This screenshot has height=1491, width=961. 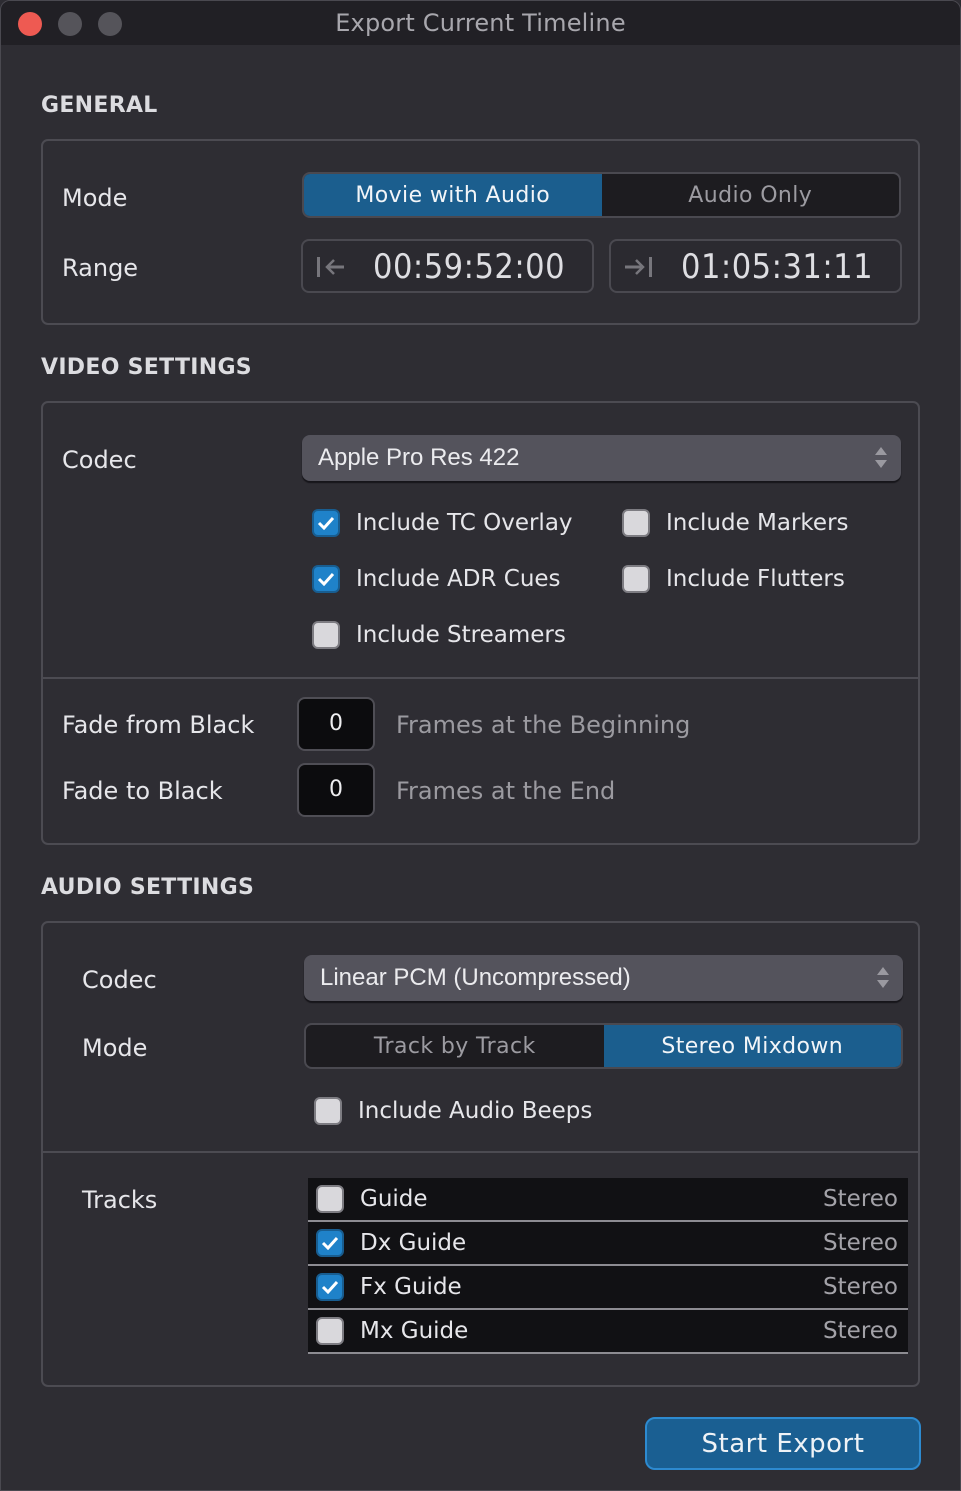 I want to click on audio-panel-divider, so click(x=480, y=1152).